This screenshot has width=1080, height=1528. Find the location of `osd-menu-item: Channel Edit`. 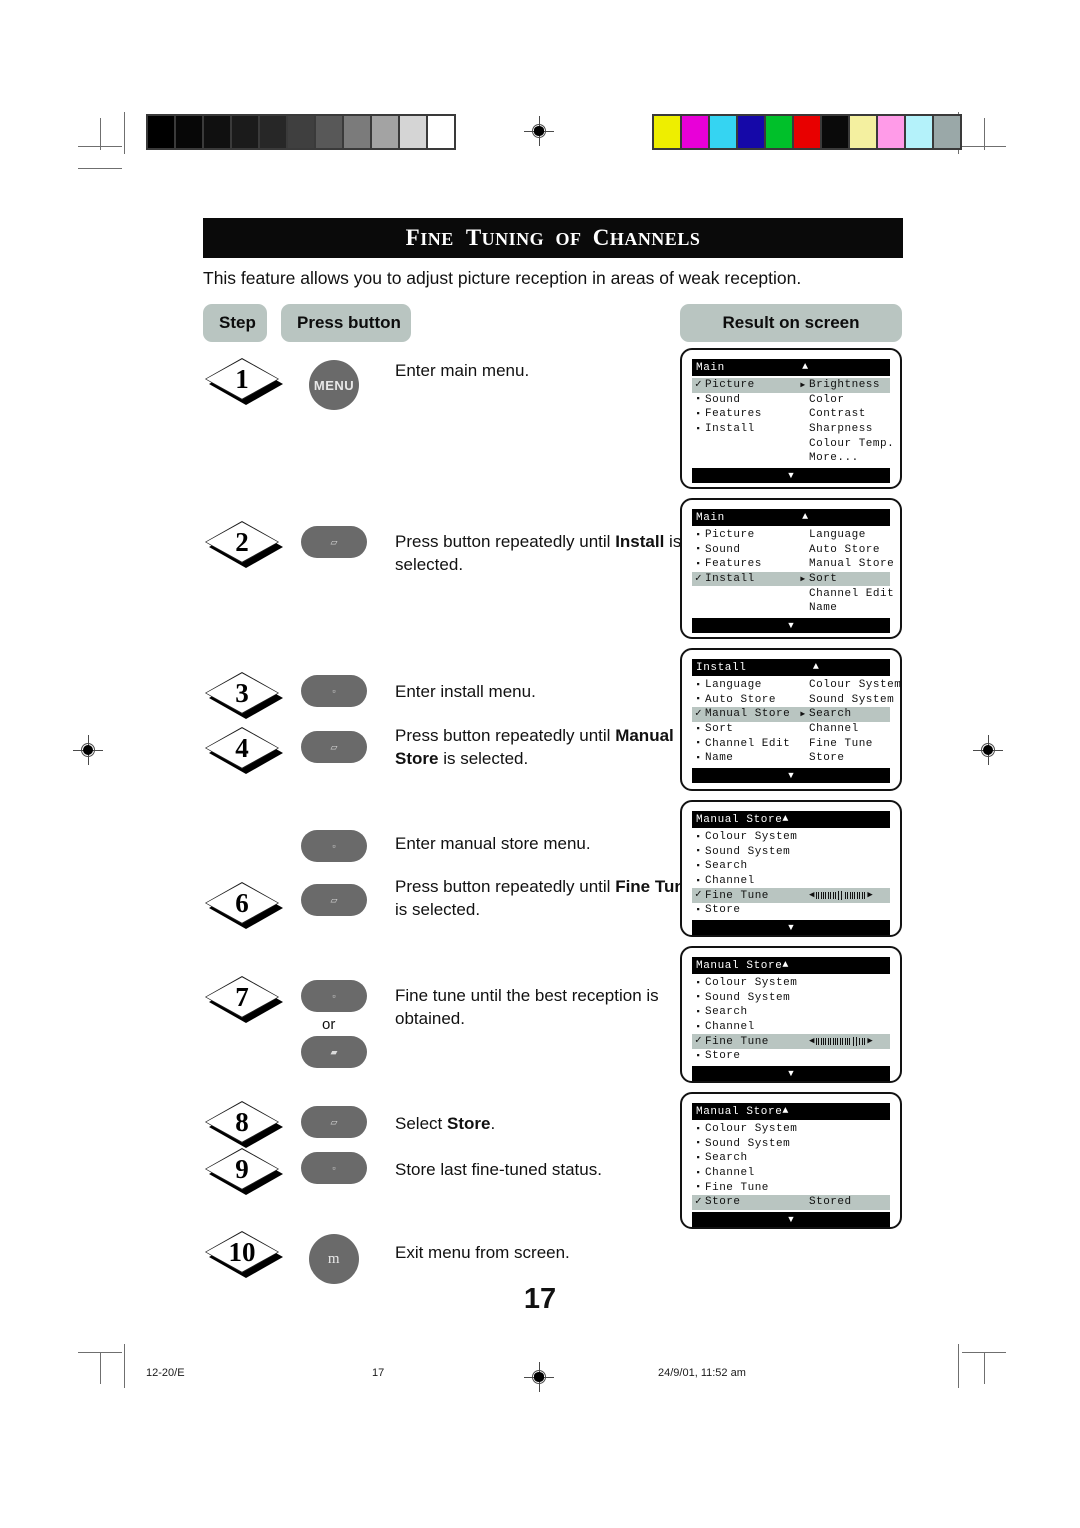

osd-menu-item: Channel Edit is located at coordinates (793, 593).